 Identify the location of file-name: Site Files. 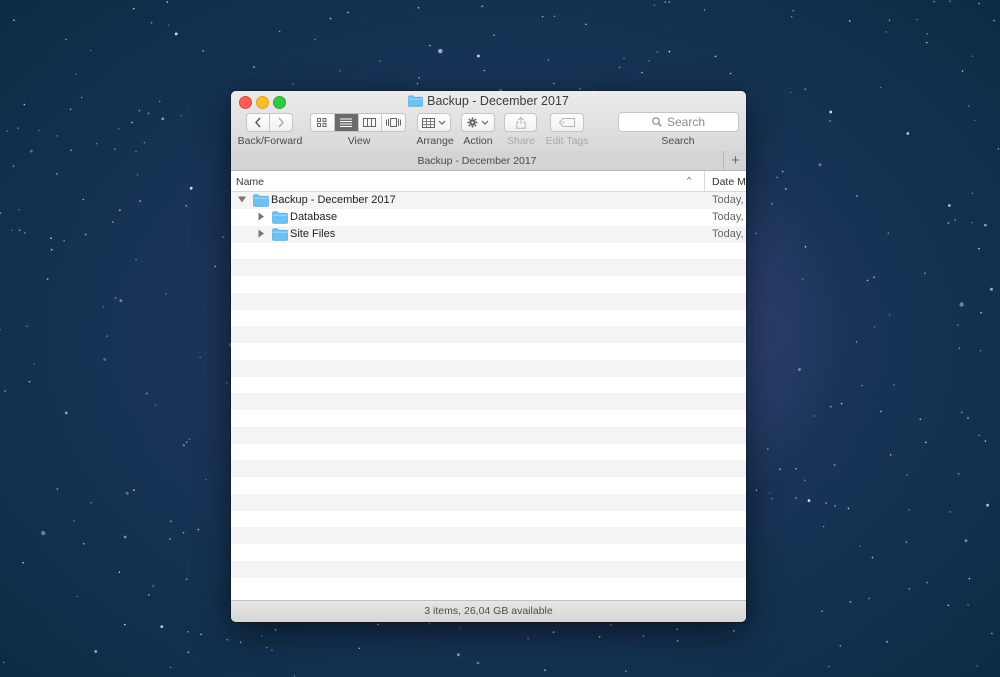
(313, 233).